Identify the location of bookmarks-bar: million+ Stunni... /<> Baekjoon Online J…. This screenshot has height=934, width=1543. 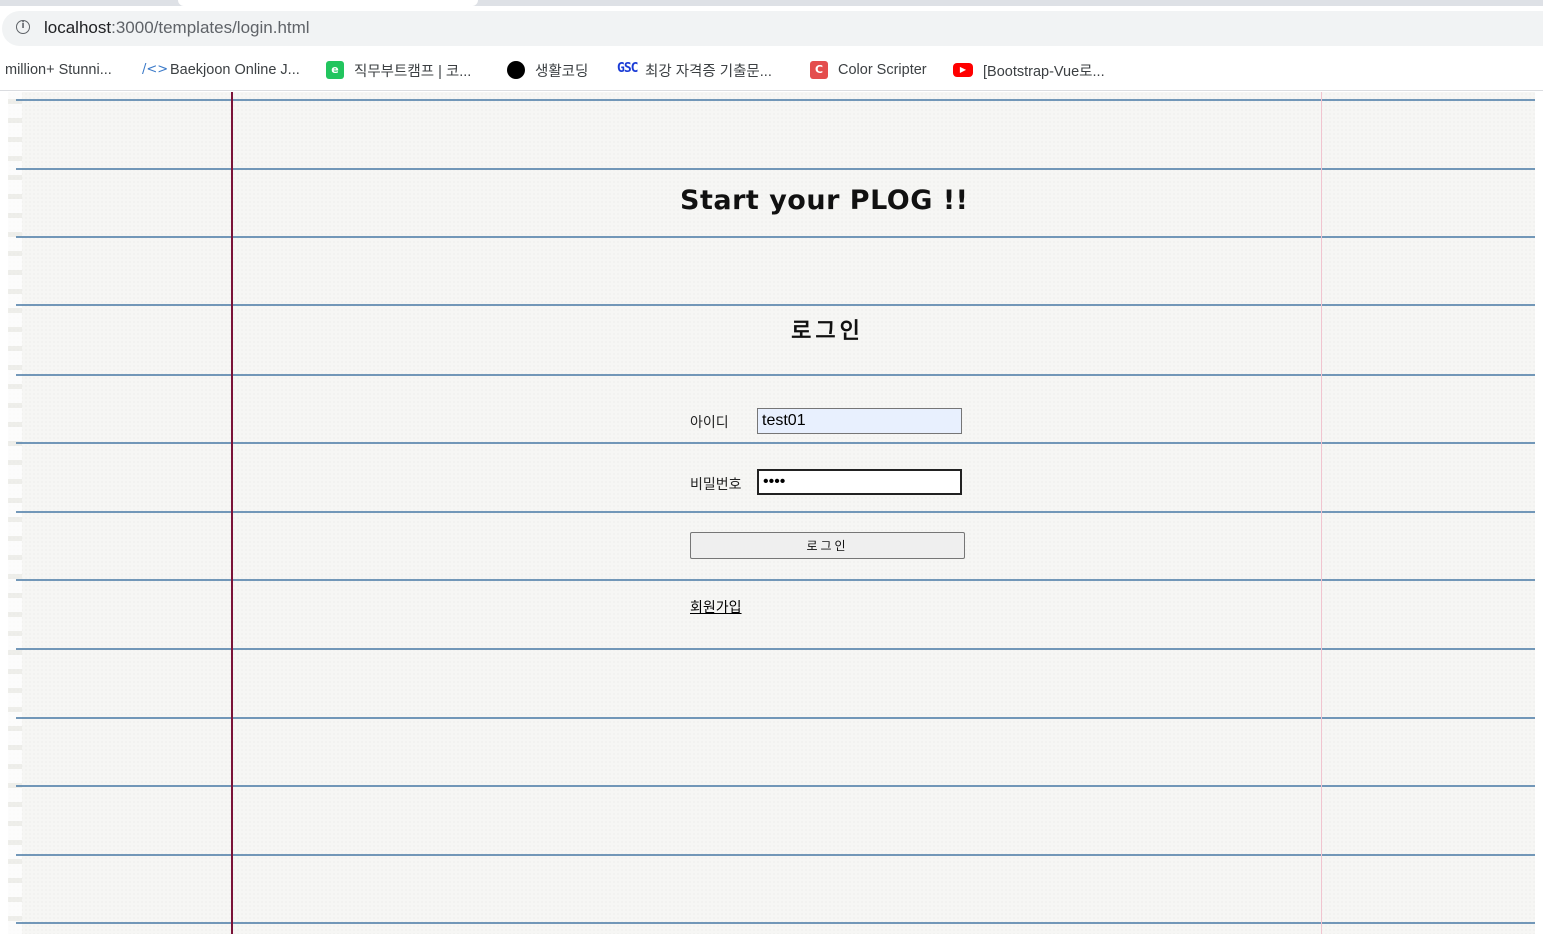
(771, 70).